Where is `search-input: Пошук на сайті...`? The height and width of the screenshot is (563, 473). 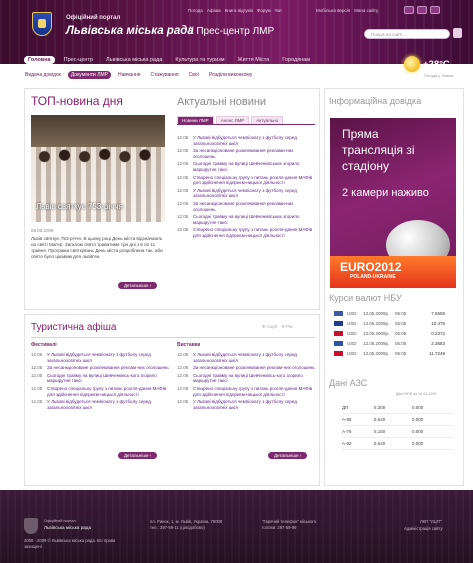
search-input: Пошук на сайті... is located at coordinates (407, 34).